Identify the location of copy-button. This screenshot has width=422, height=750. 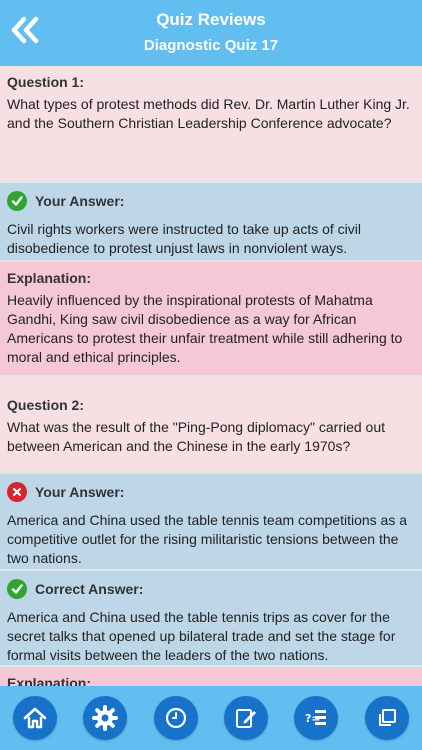
(386, 718).